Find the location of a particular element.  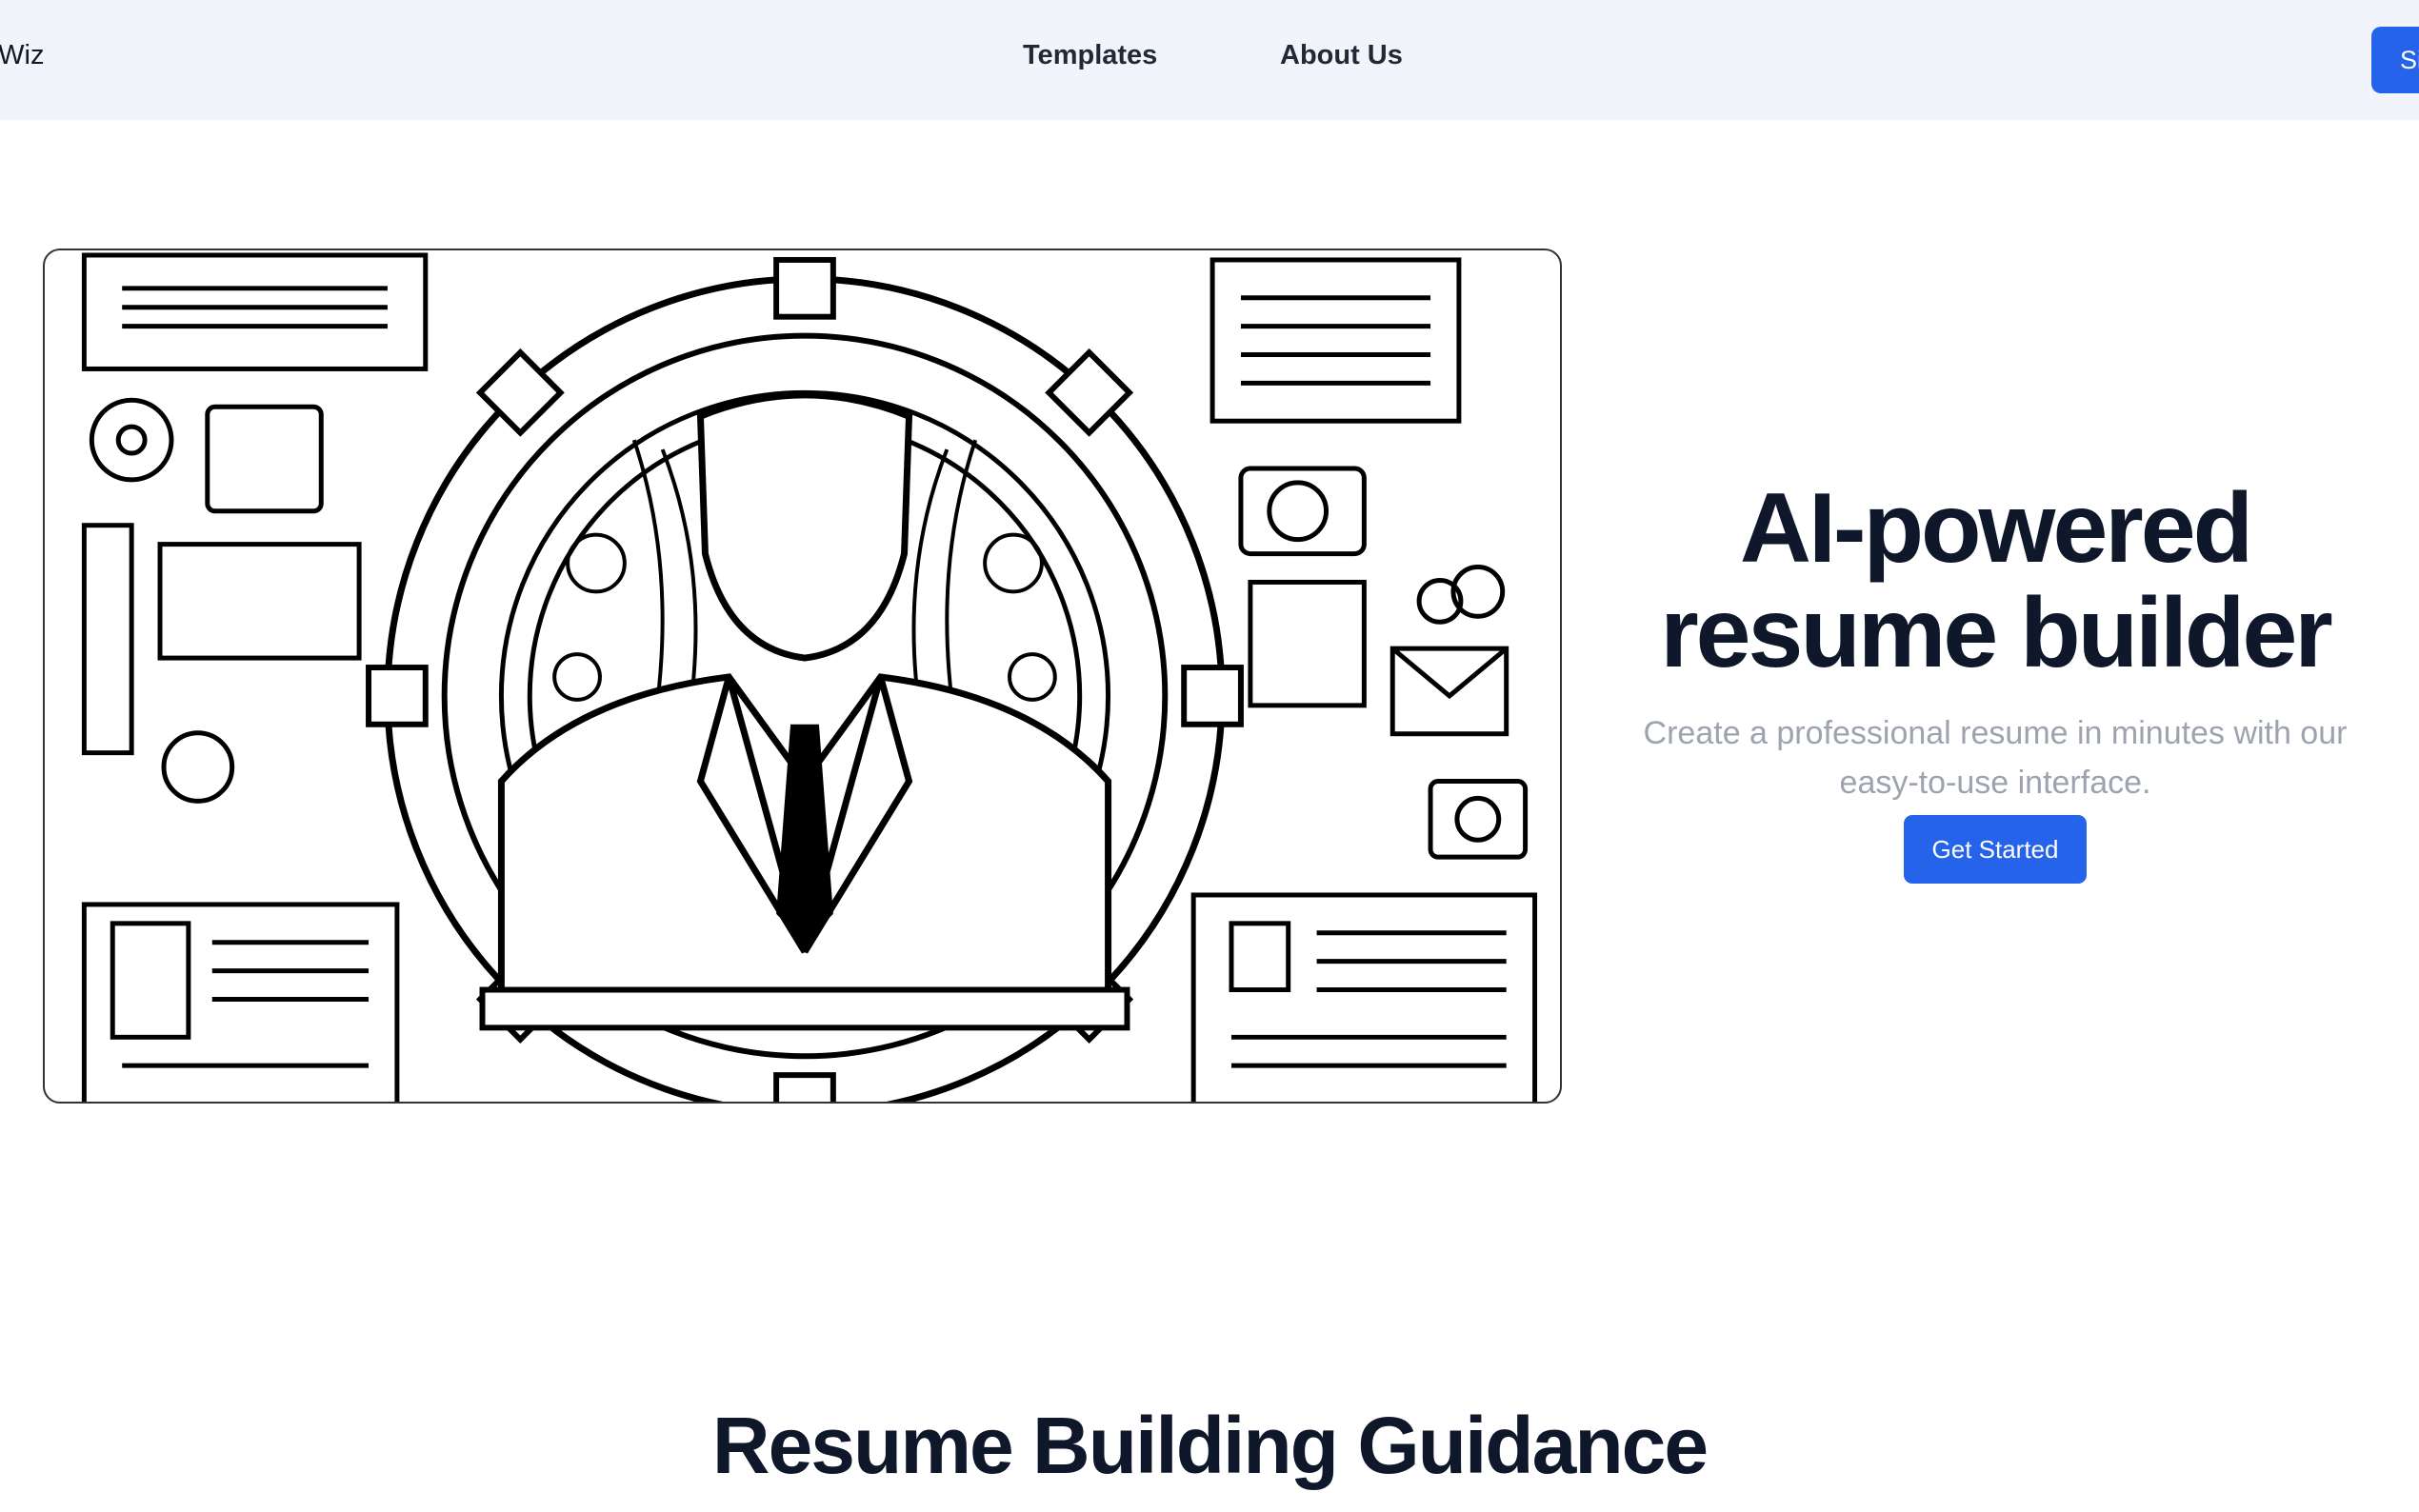

brand-logo: eWiz is located at coordinates (22, 55).